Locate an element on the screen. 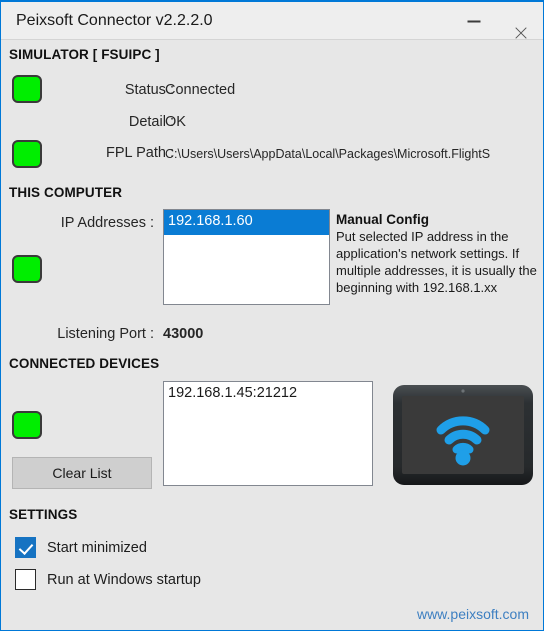 The height and width of the screenshot is (631, 544). minimize-icon is located at coordinates (474, 20).